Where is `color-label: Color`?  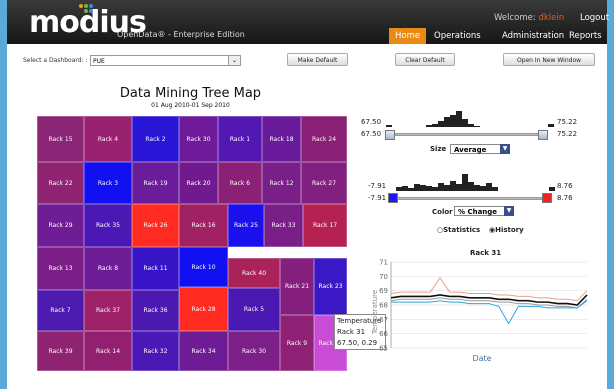 color-label: Color is located at coordinates (442, 212).